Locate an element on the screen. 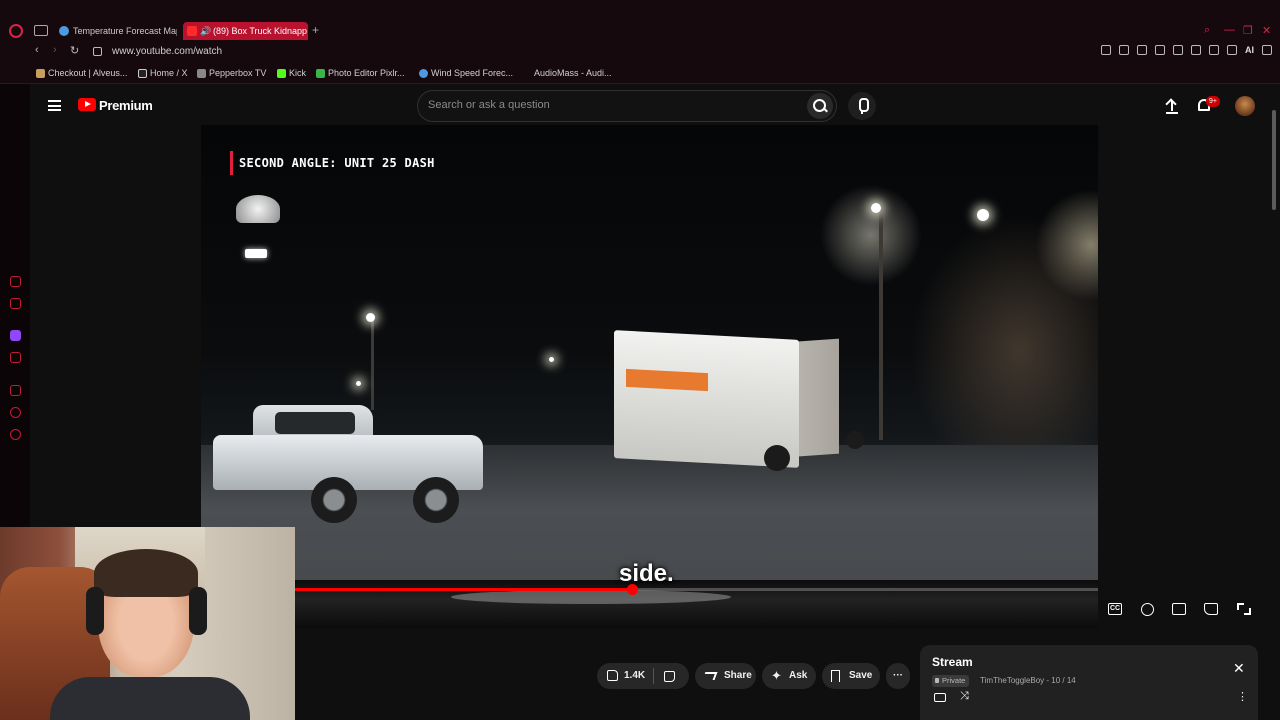  more-vert-icon: ⋮ is located at coordinates (1242, 696).